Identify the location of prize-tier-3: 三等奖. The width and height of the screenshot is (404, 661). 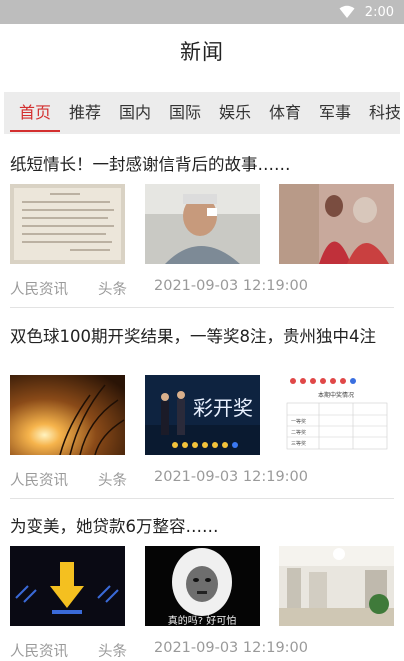
(298, 443).